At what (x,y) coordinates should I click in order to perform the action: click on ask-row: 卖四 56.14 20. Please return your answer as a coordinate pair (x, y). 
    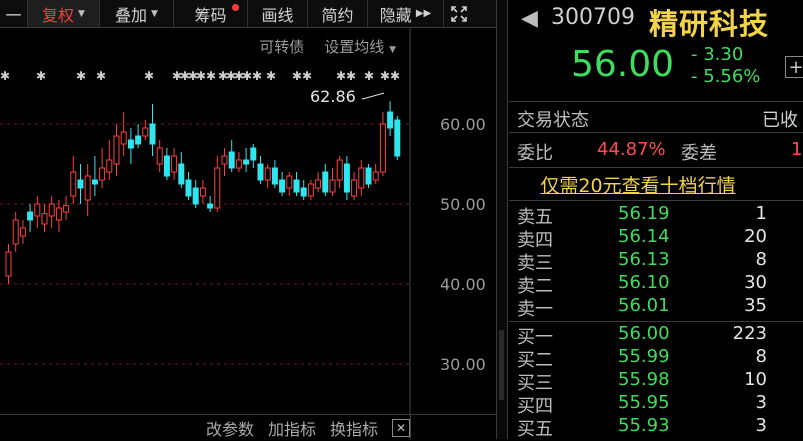
    Looking at the image, I should click on (656, 238).